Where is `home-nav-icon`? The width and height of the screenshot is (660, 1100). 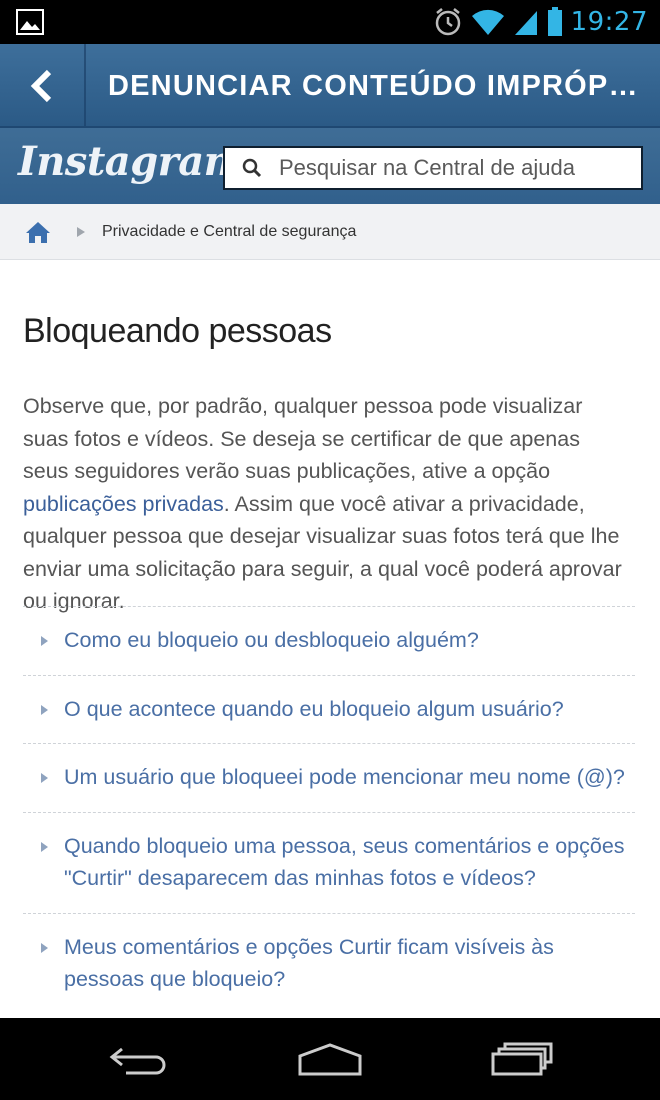
home-nav-icon is located at coordinates (330, 1059).